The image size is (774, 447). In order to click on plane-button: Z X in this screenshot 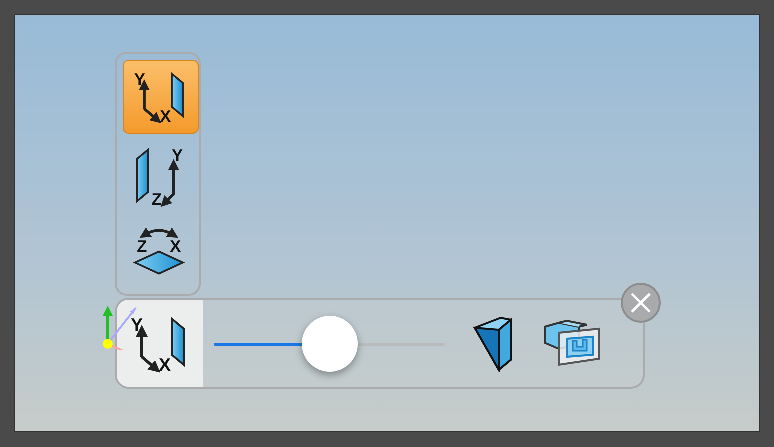, I will do `click(161, 249)`.